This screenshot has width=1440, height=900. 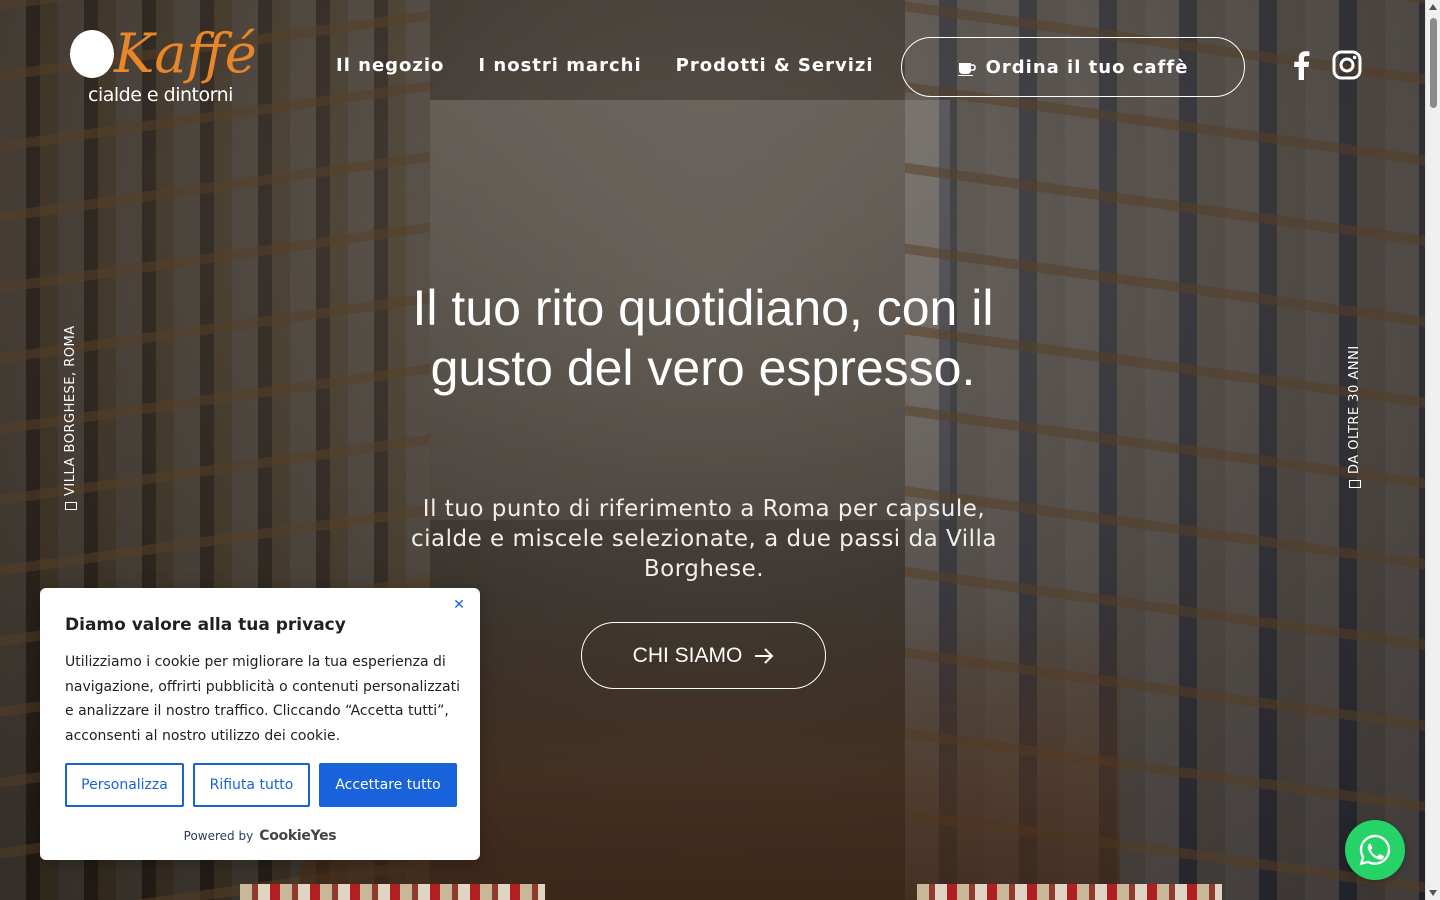 I want to click on page-scrollbar, so click(x=1432, y=450).